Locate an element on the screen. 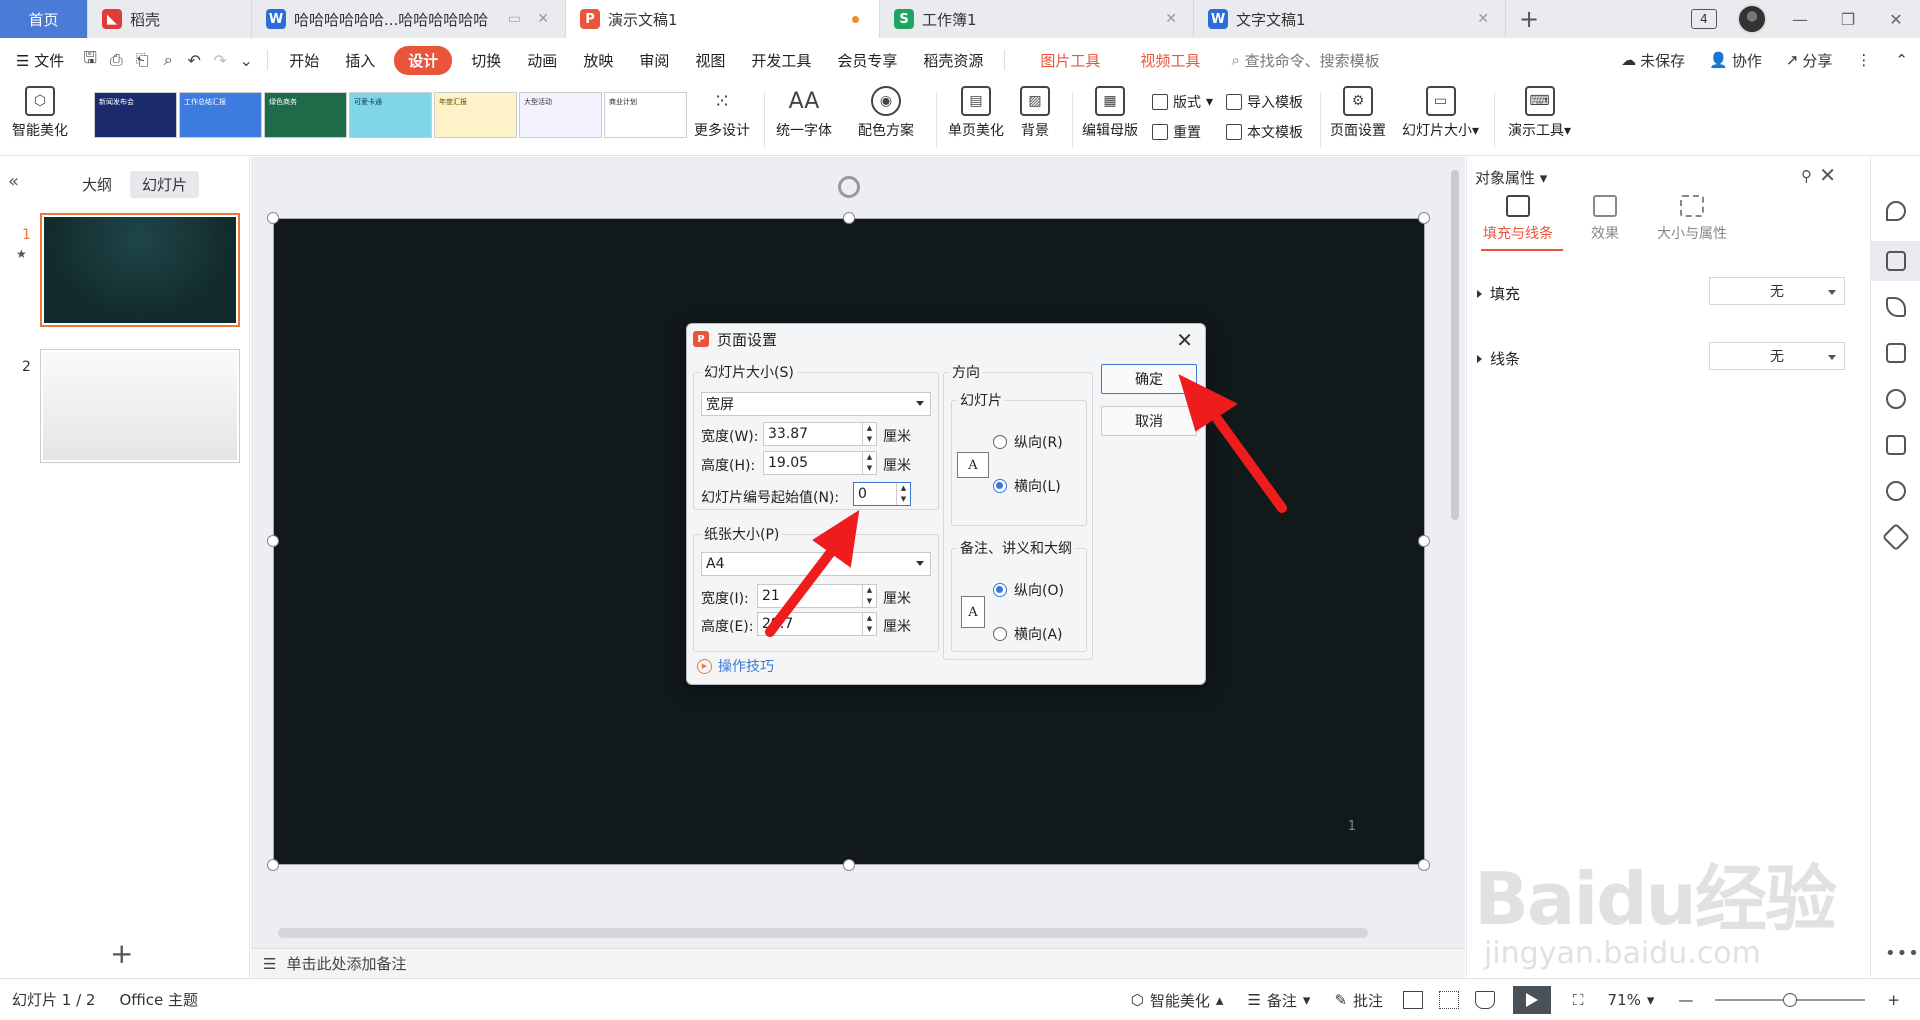  start-number-stepper: 0 ▲ ▼ is located at coordinates (882, 494).